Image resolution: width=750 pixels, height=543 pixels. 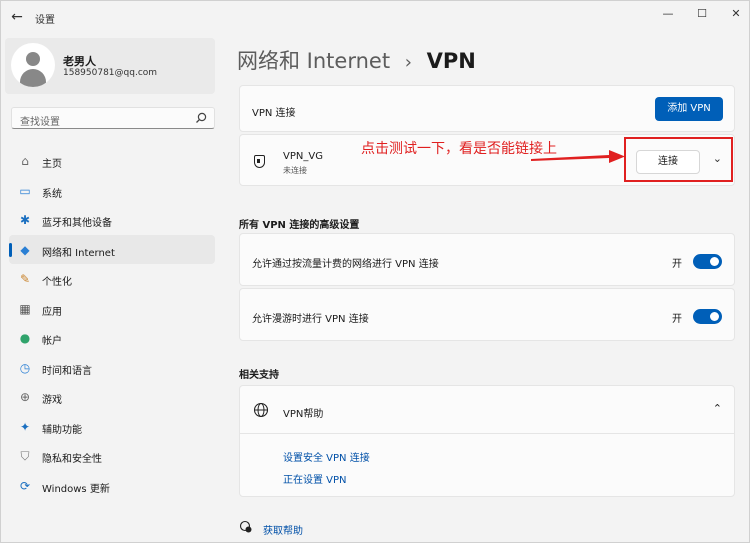 What do you see at coordinates (112, 427) in the screenshot?
I see `sidebar-item-9: ✦ 辅助功能` at bounding box center [112, 427].